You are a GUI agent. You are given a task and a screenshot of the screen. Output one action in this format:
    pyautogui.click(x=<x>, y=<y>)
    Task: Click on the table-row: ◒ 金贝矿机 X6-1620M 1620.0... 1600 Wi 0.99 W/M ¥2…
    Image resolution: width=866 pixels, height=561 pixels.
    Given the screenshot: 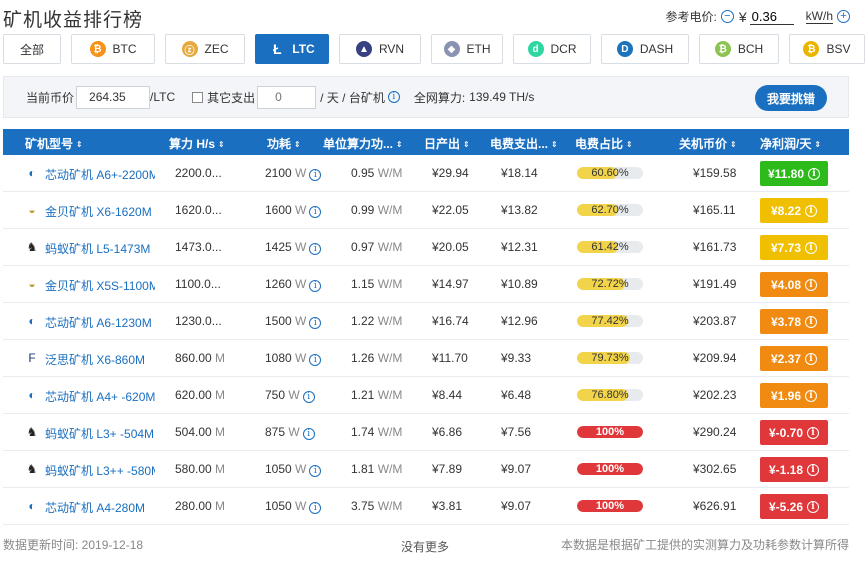 What is the action you would take?
    pyautogui.click(x=426, y=210)
    